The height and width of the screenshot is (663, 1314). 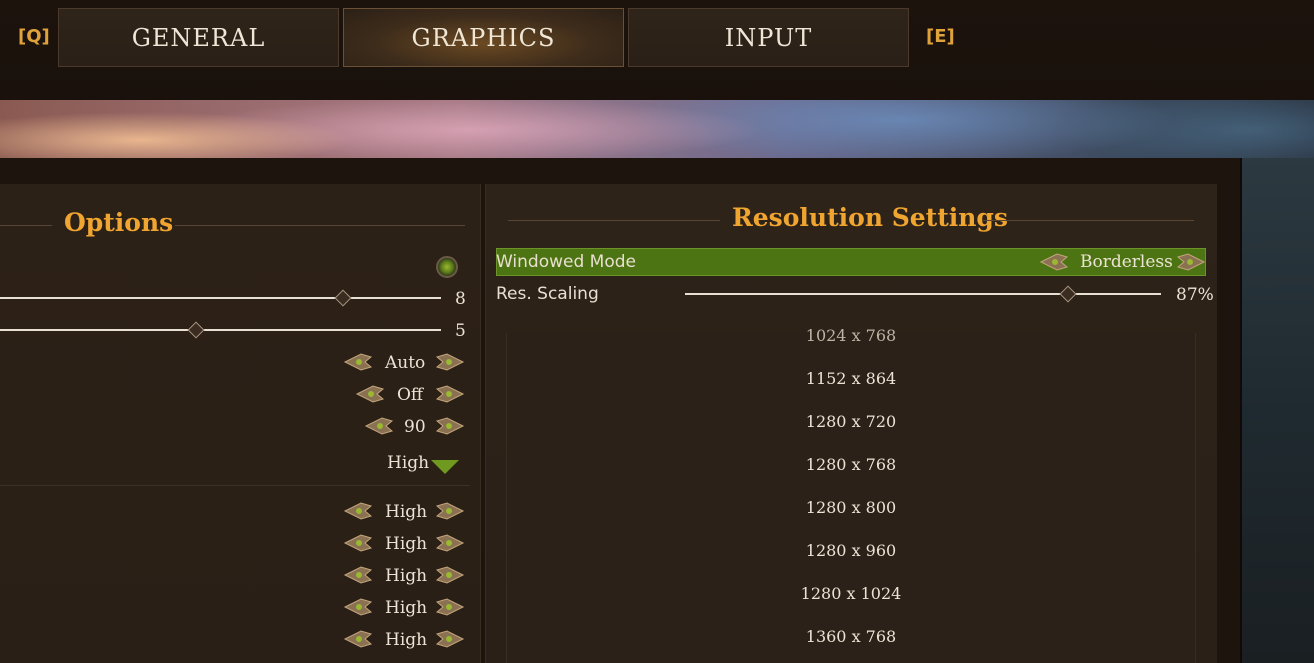 What do you see at coordinates (405, 363) in the screenshot?
I see `option1-value: Auto` at bounding box center [405, 363].